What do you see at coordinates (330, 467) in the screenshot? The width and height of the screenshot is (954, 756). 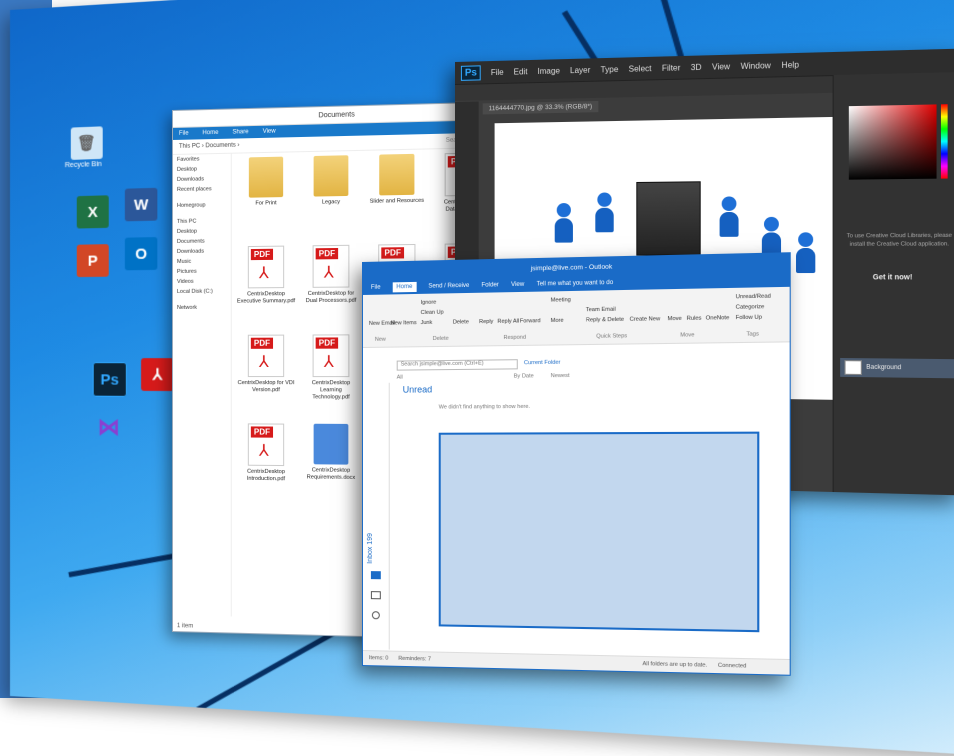 I see `doc-file-item: CentrixDesktop Requirements.docx` at bounding box center [330, 467].